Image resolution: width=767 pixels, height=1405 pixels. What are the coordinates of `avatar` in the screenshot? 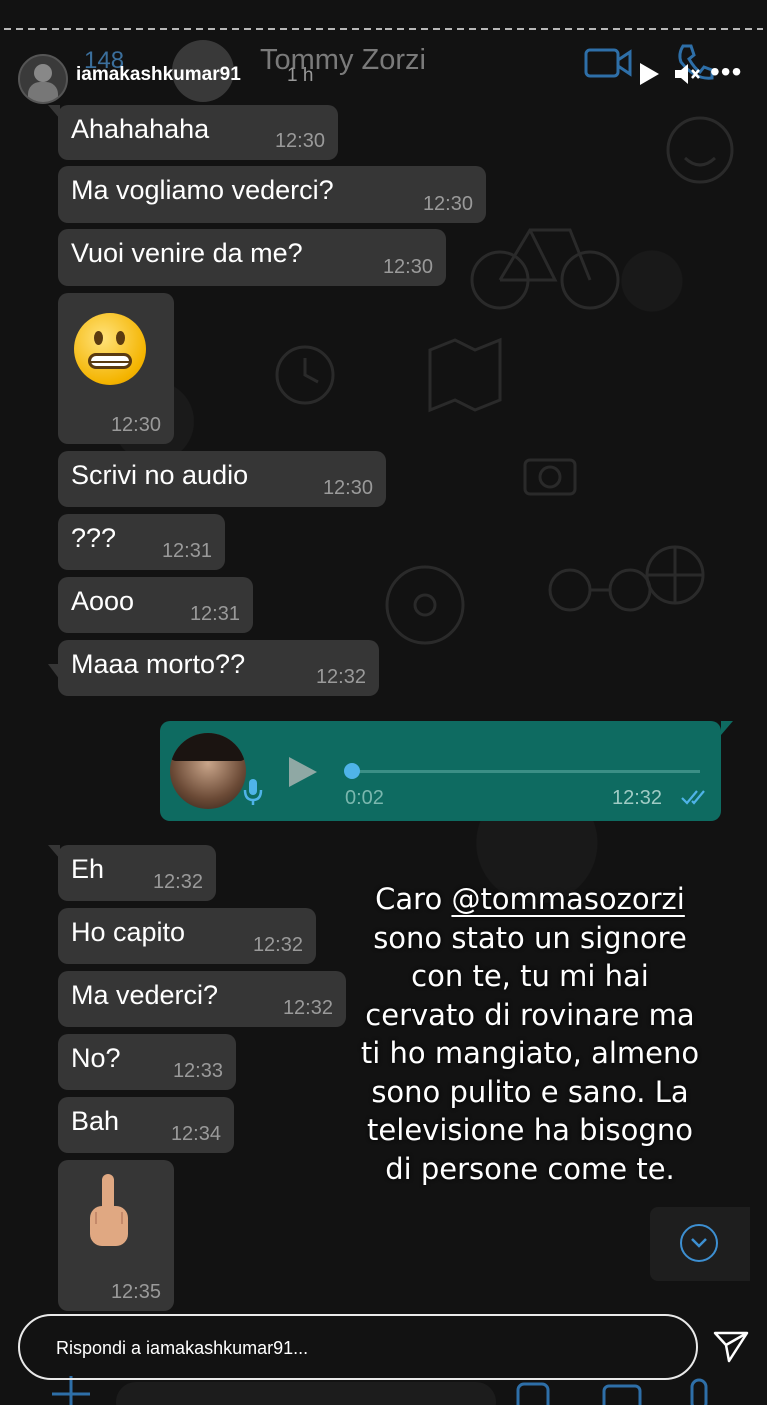 It's located at (43, 79).